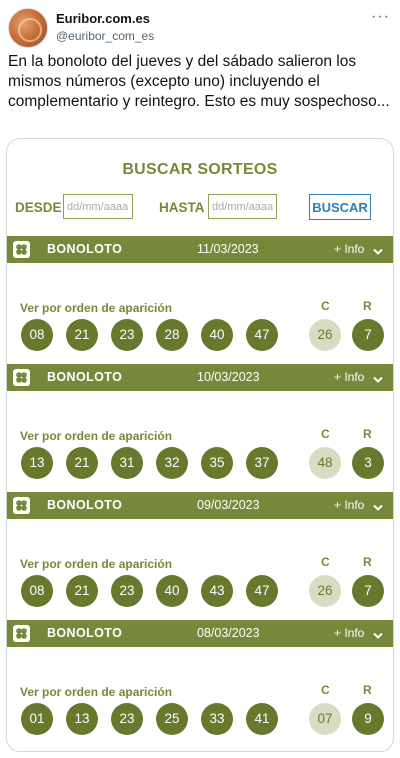 The width and height of the screenshot is (400, 758). Describe the element at coordinates (340, 207) in the screenshot. I see `search-button: BUSCAR` at that location.